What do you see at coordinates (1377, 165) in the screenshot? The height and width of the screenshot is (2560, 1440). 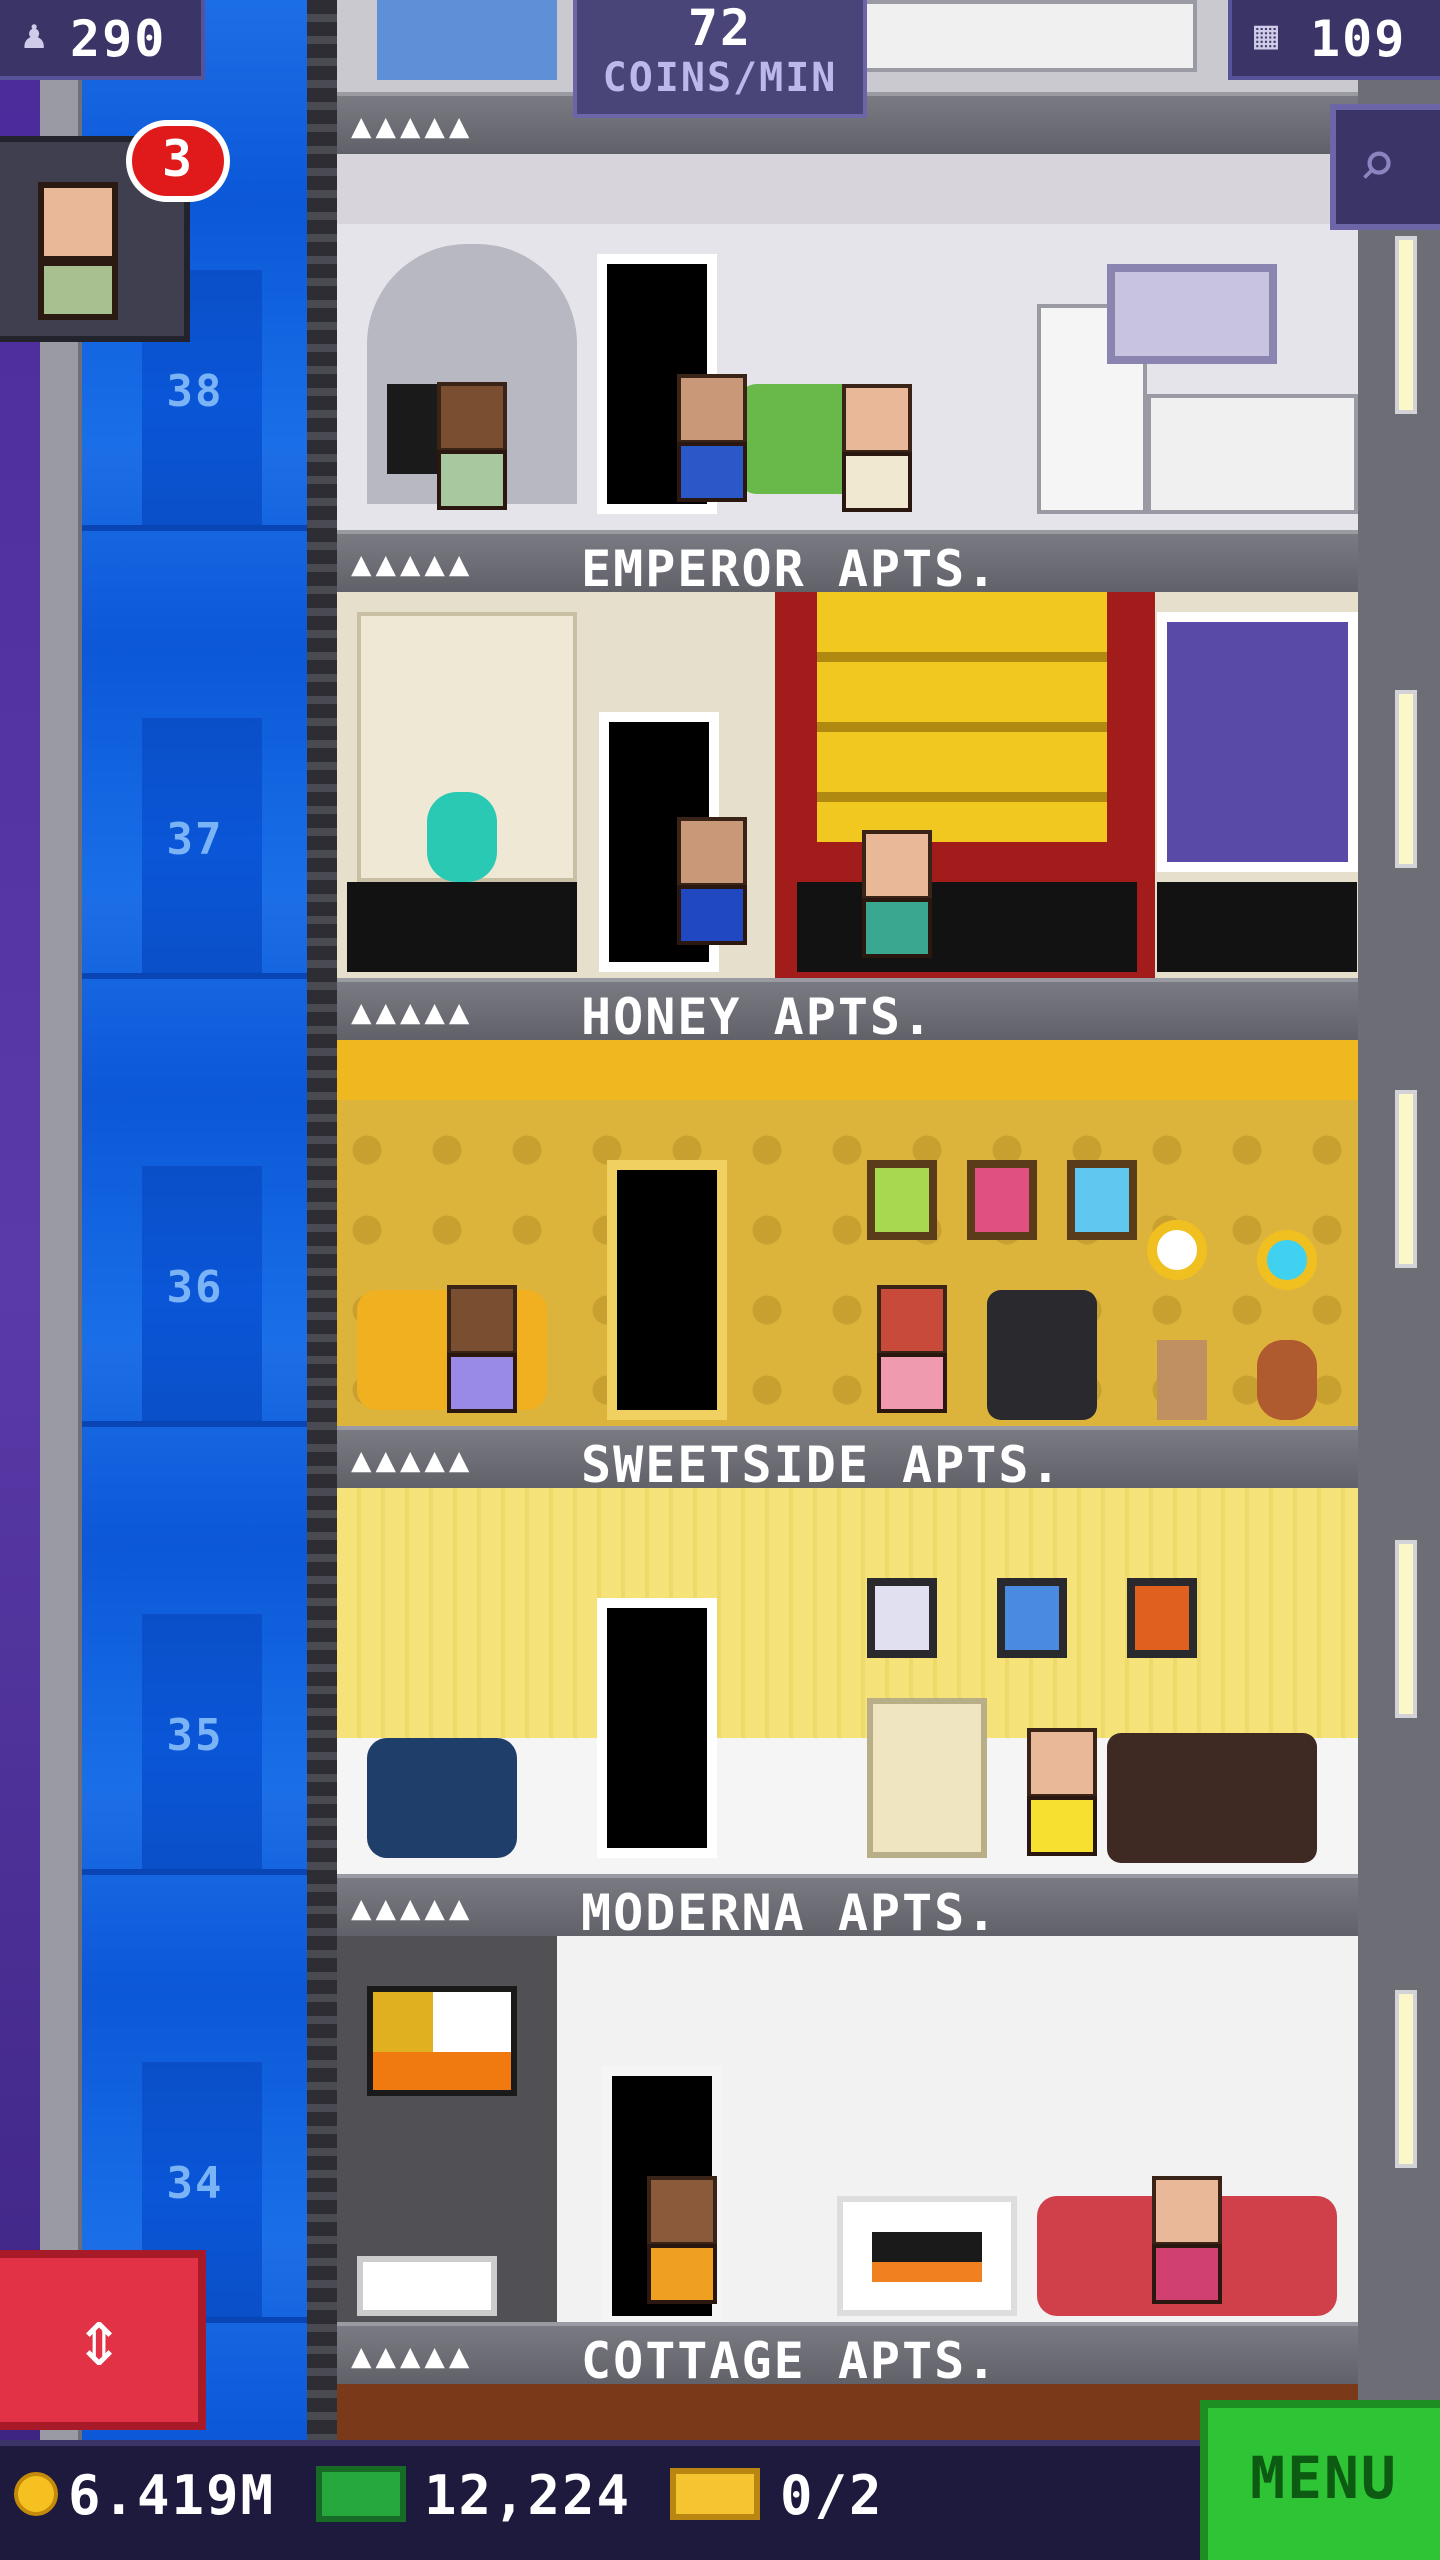 I see `magnifier-icon: ⌕` at bounding box center [1377, 165].